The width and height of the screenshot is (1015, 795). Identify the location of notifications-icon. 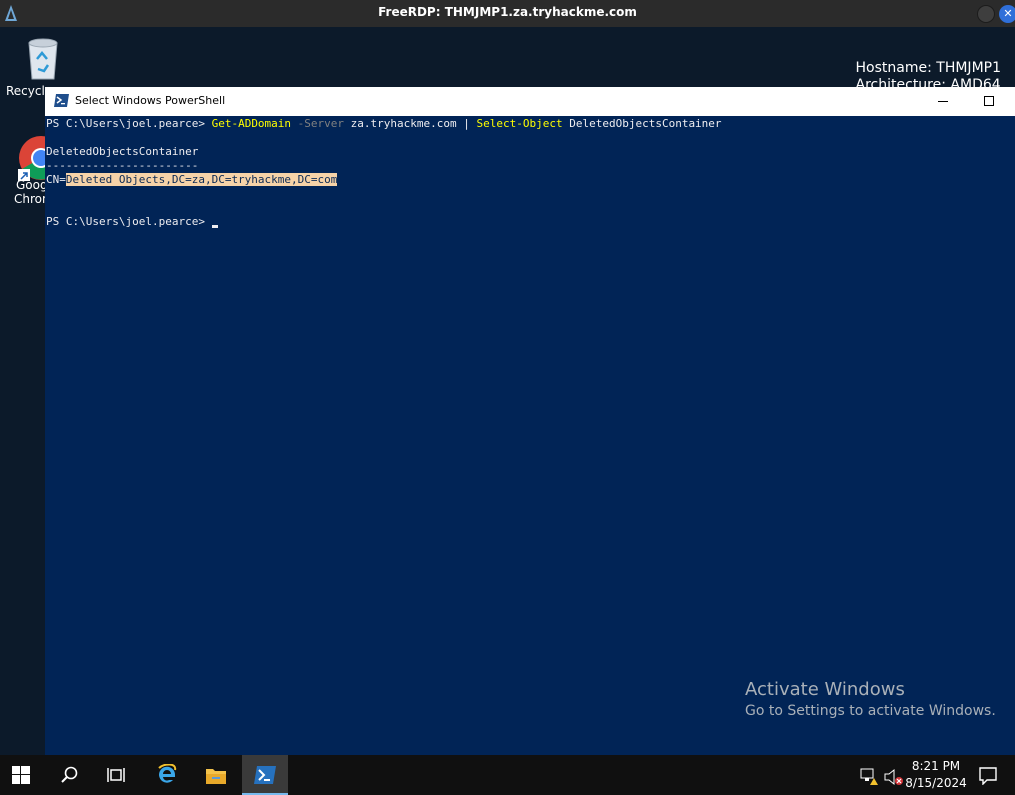
(988, 776).